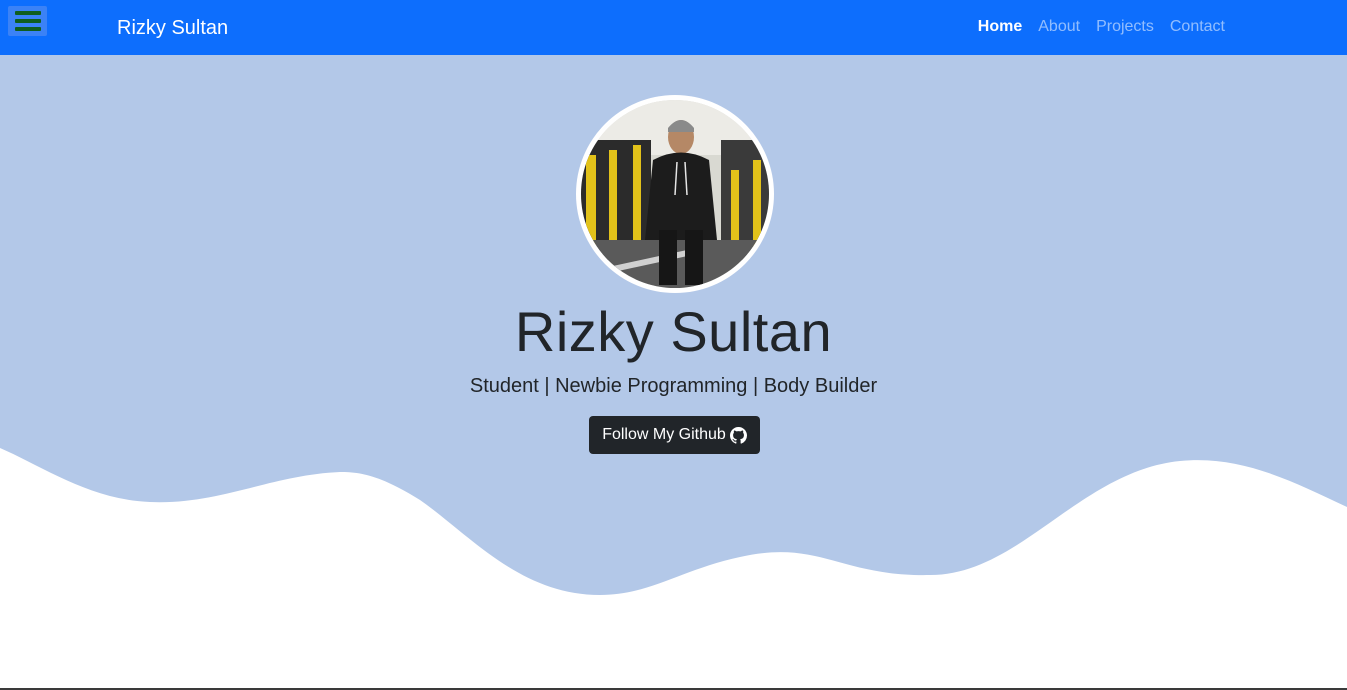 The image size is (1347, 690). What do you see at coordinates (1125, 27) in the screenshot?
I see `nav-link-projects: Projects` at bounding box center [1125, 27].